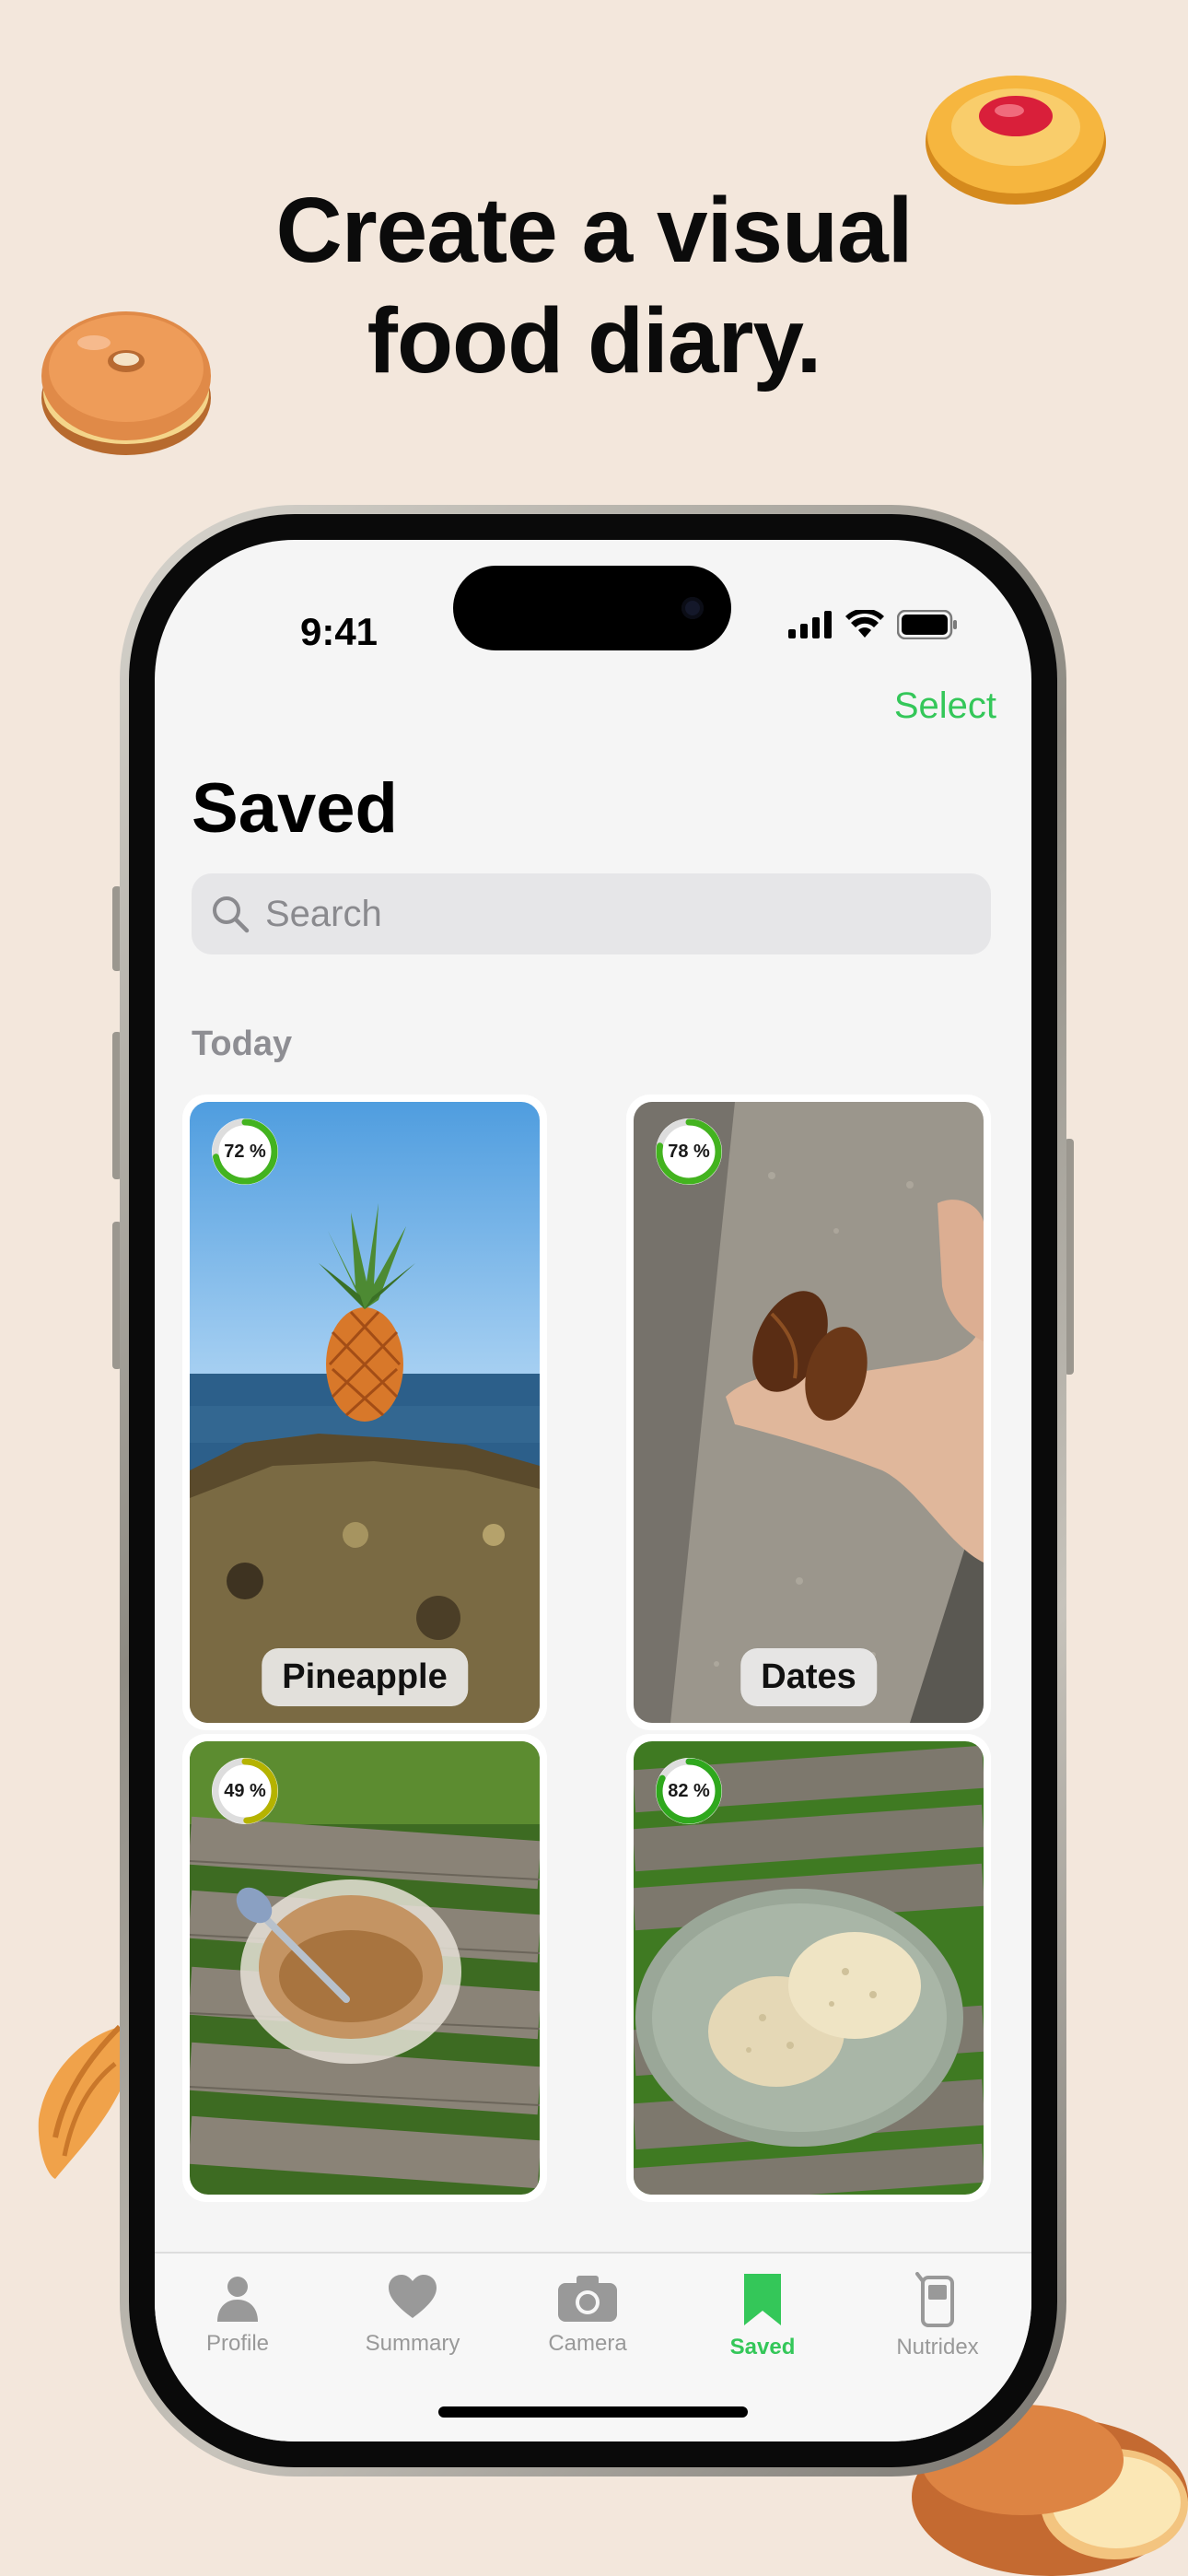 This screenshot has height=2576, width=1188. I want to click on signal-icon, so click(810, 624).